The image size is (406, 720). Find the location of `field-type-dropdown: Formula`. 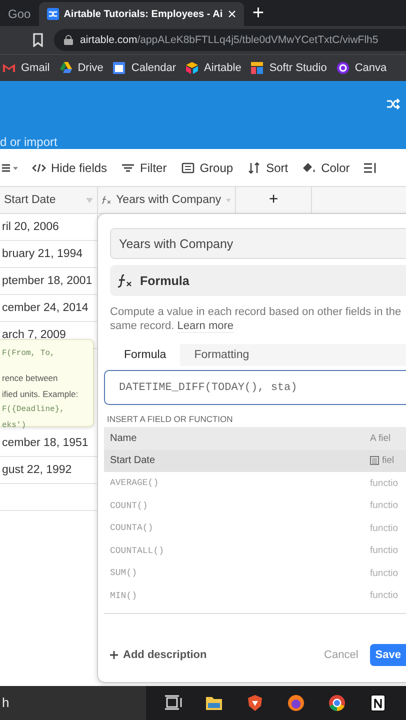

field-type-dropdown: Formula is located at coordinates (258, 280).